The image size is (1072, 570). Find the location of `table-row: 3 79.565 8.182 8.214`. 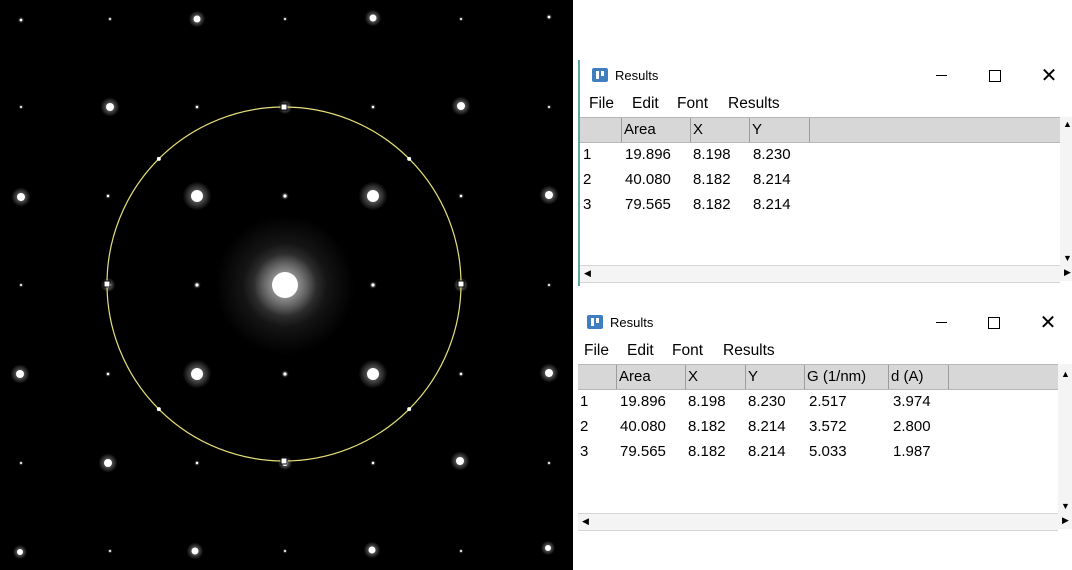

table-row: 3 79.565 8.182 8.214 is located at coordinates (821, 205).